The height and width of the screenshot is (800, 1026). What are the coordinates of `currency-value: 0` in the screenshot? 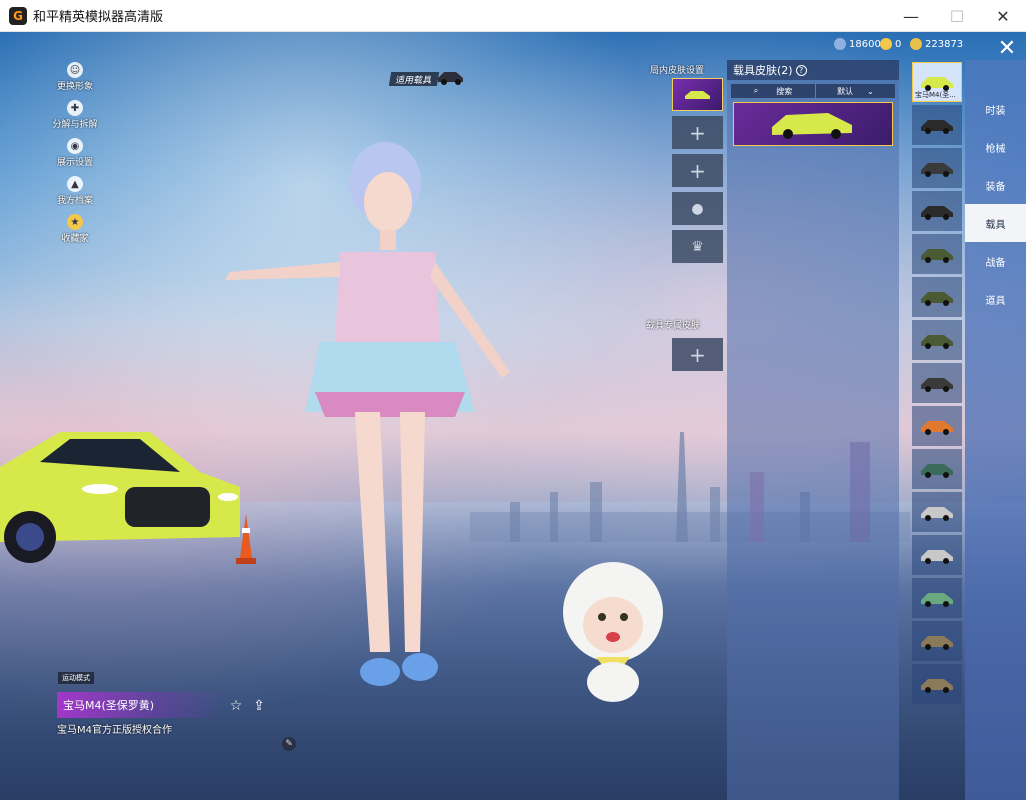 It's located at (898, 44).